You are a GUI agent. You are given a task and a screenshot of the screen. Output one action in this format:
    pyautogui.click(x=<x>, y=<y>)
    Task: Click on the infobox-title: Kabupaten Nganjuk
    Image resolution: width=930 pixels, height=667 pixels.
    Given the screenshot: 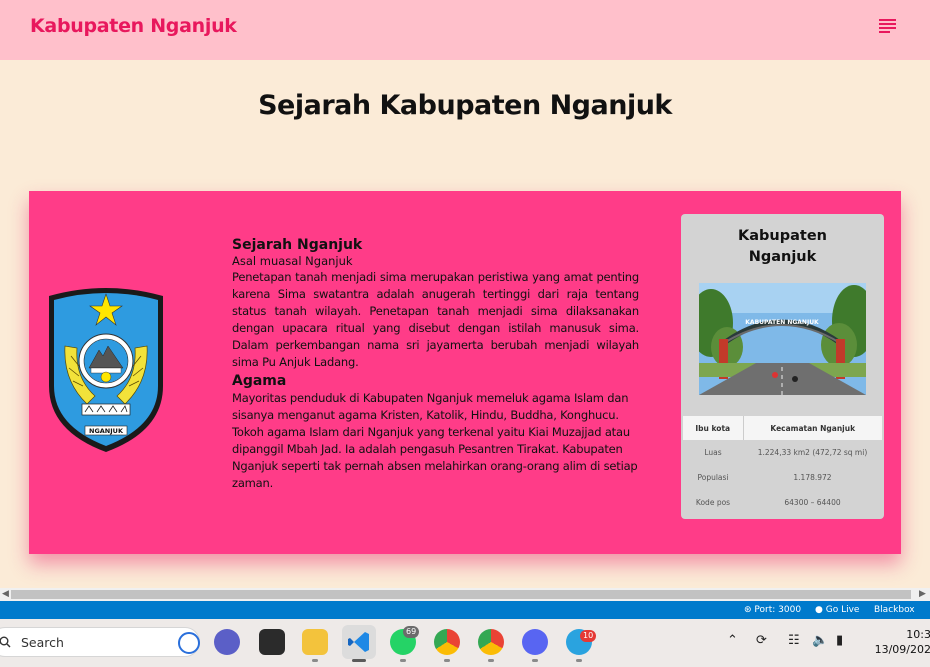 What is the action you would take?
    pyautogui.click(x=782, y=246)
    